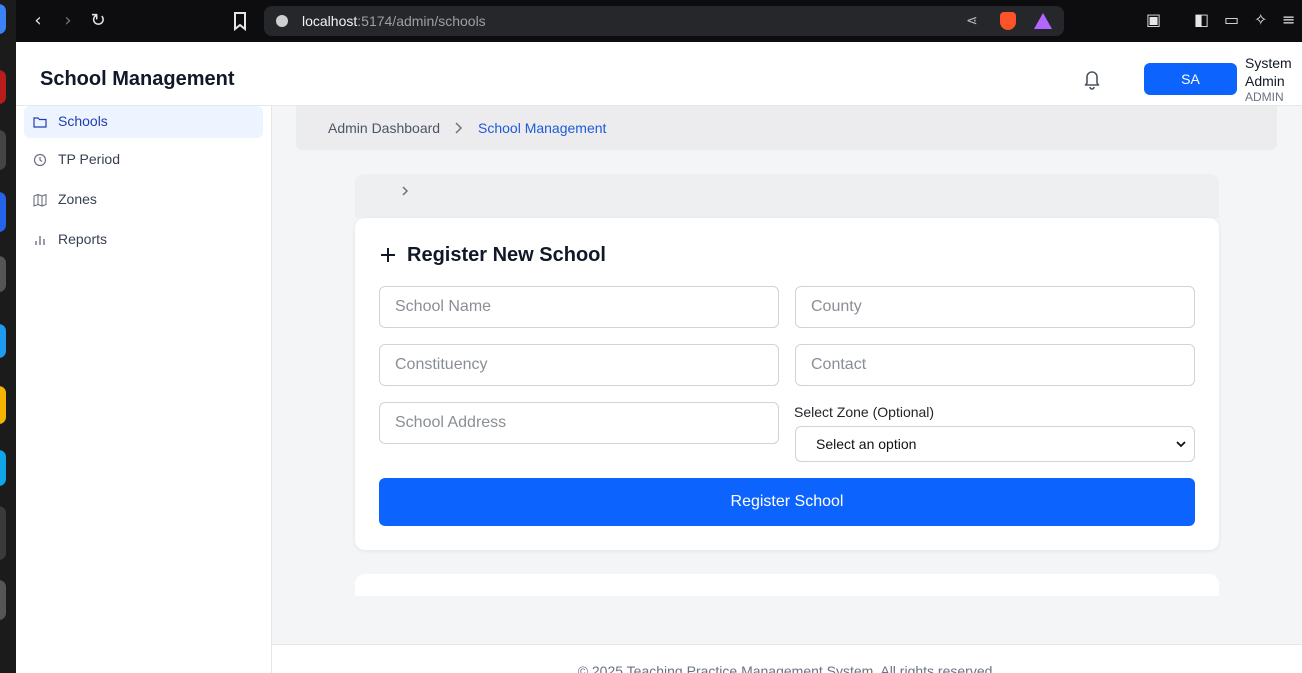  What do you see at coordinates (388, 255) in the screenshot?
I see `plus-icon` at bounding box center [388, 255].